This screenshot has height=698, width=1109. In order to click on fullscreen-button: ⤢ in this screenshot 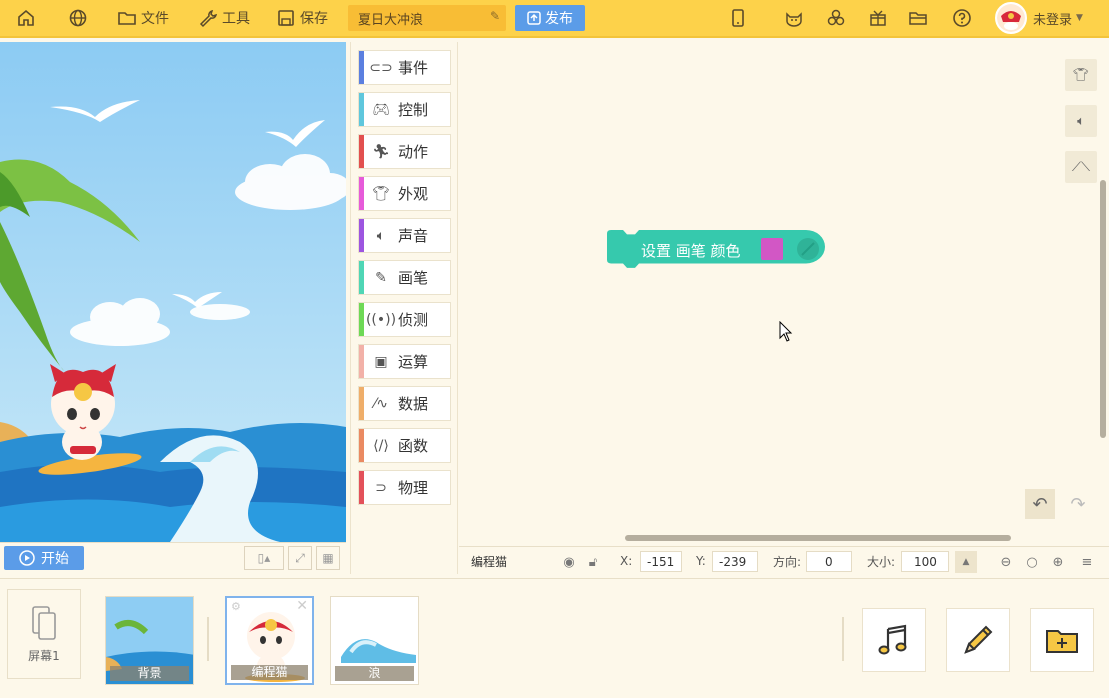, I will do `click(300, 558)`.